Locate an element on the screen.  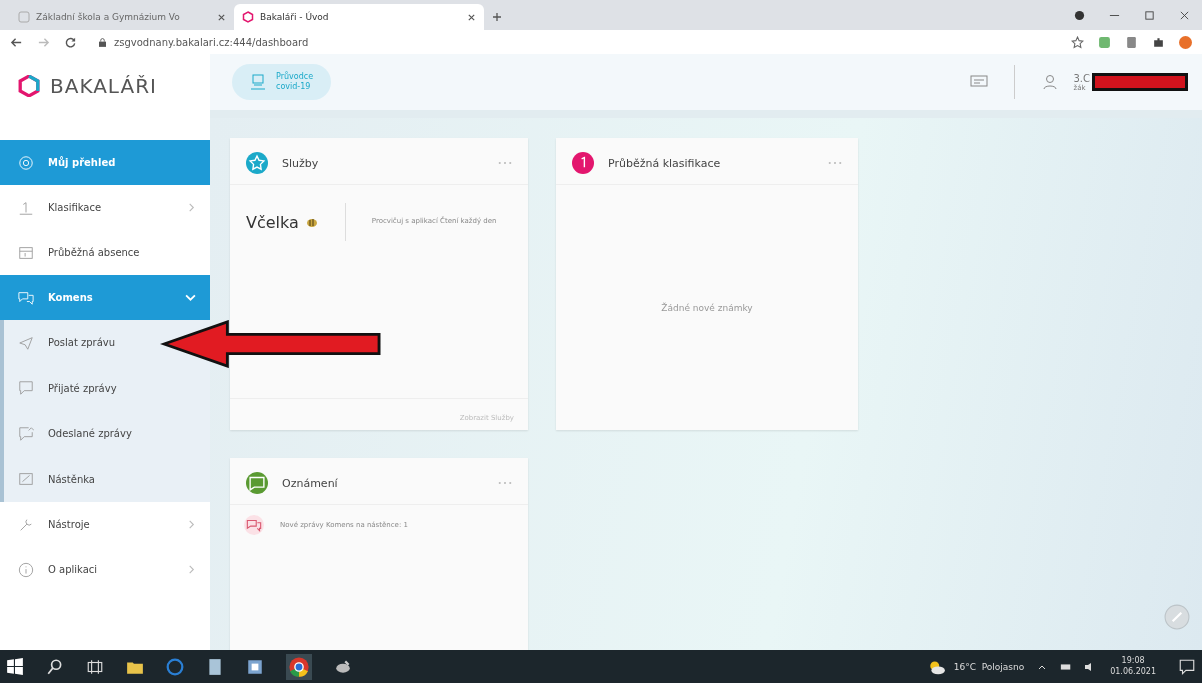
clock-time: 19:08 is located at coordinates (1133, 661).